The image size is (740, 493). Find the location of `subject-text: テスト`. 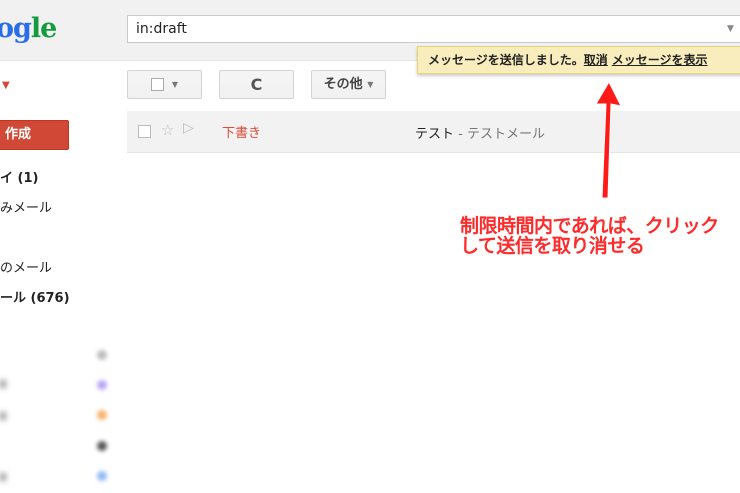

subject-text: テスト is located at coordinates (435, 134).